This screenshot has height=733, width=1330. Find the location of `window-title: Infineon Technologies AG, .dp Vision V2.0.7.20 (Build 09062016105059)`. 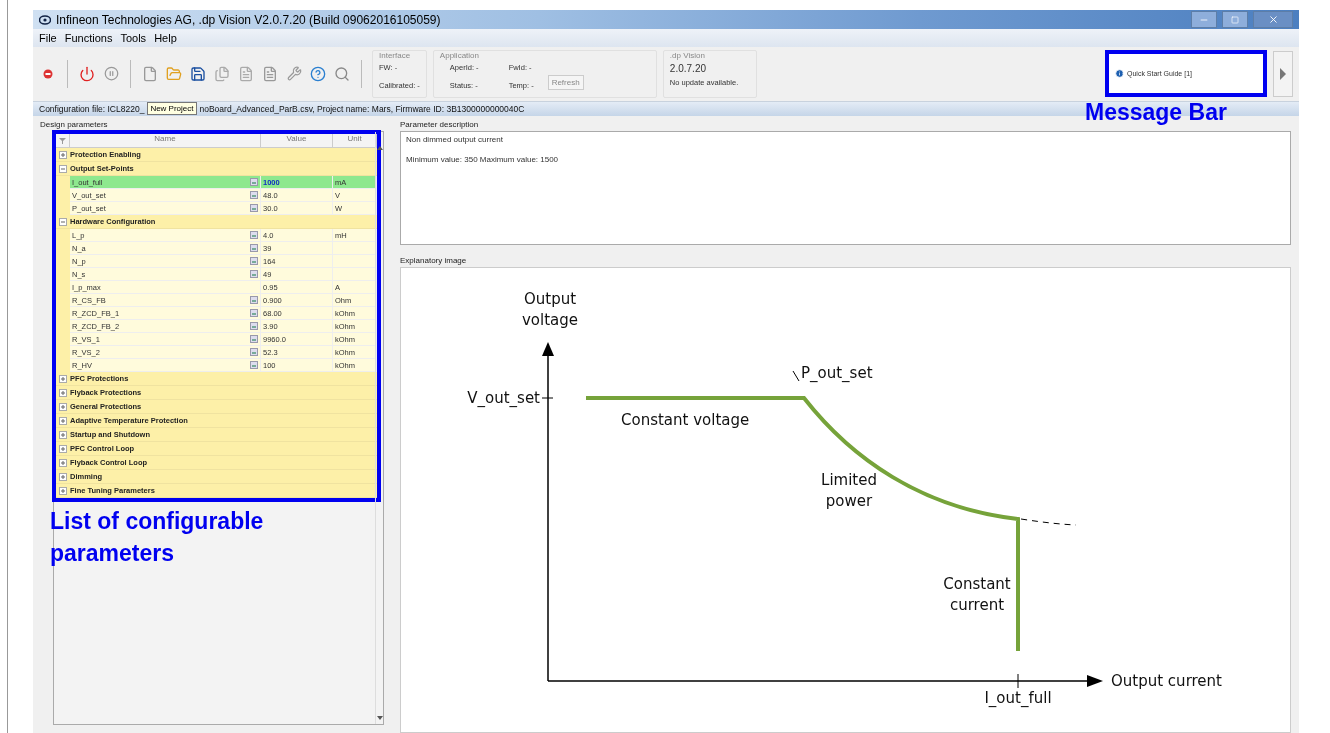

window-title: Infineon Technologies AG, .dp Vision V2.0.7.20 (Build 09062016105059) is located at coordinates (248, 19).